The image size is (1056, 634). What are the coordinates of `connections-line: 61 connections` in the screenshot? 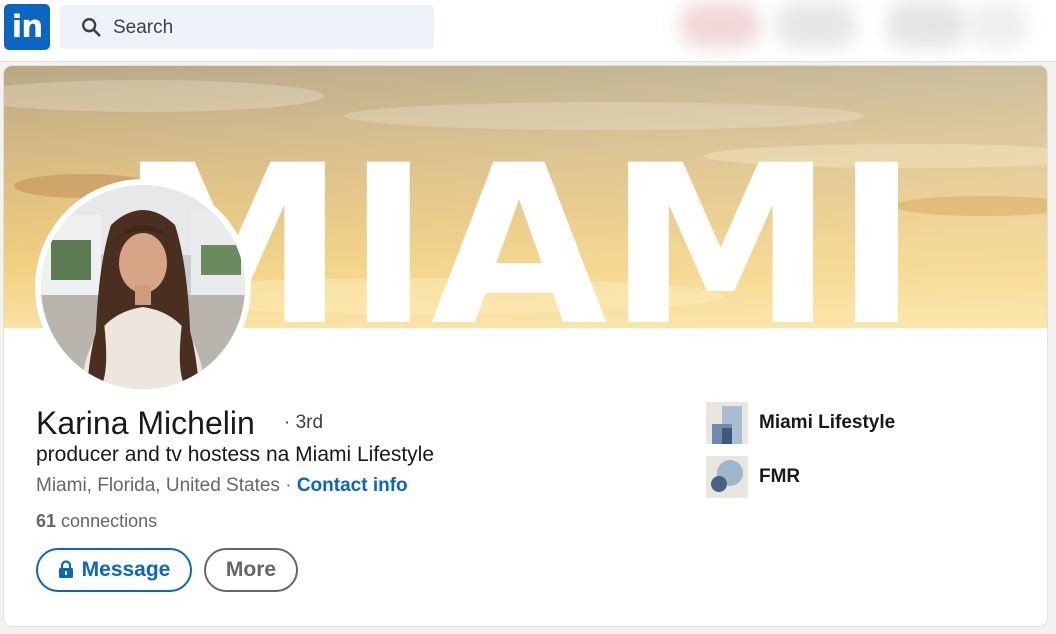 It's located at (96, 521).